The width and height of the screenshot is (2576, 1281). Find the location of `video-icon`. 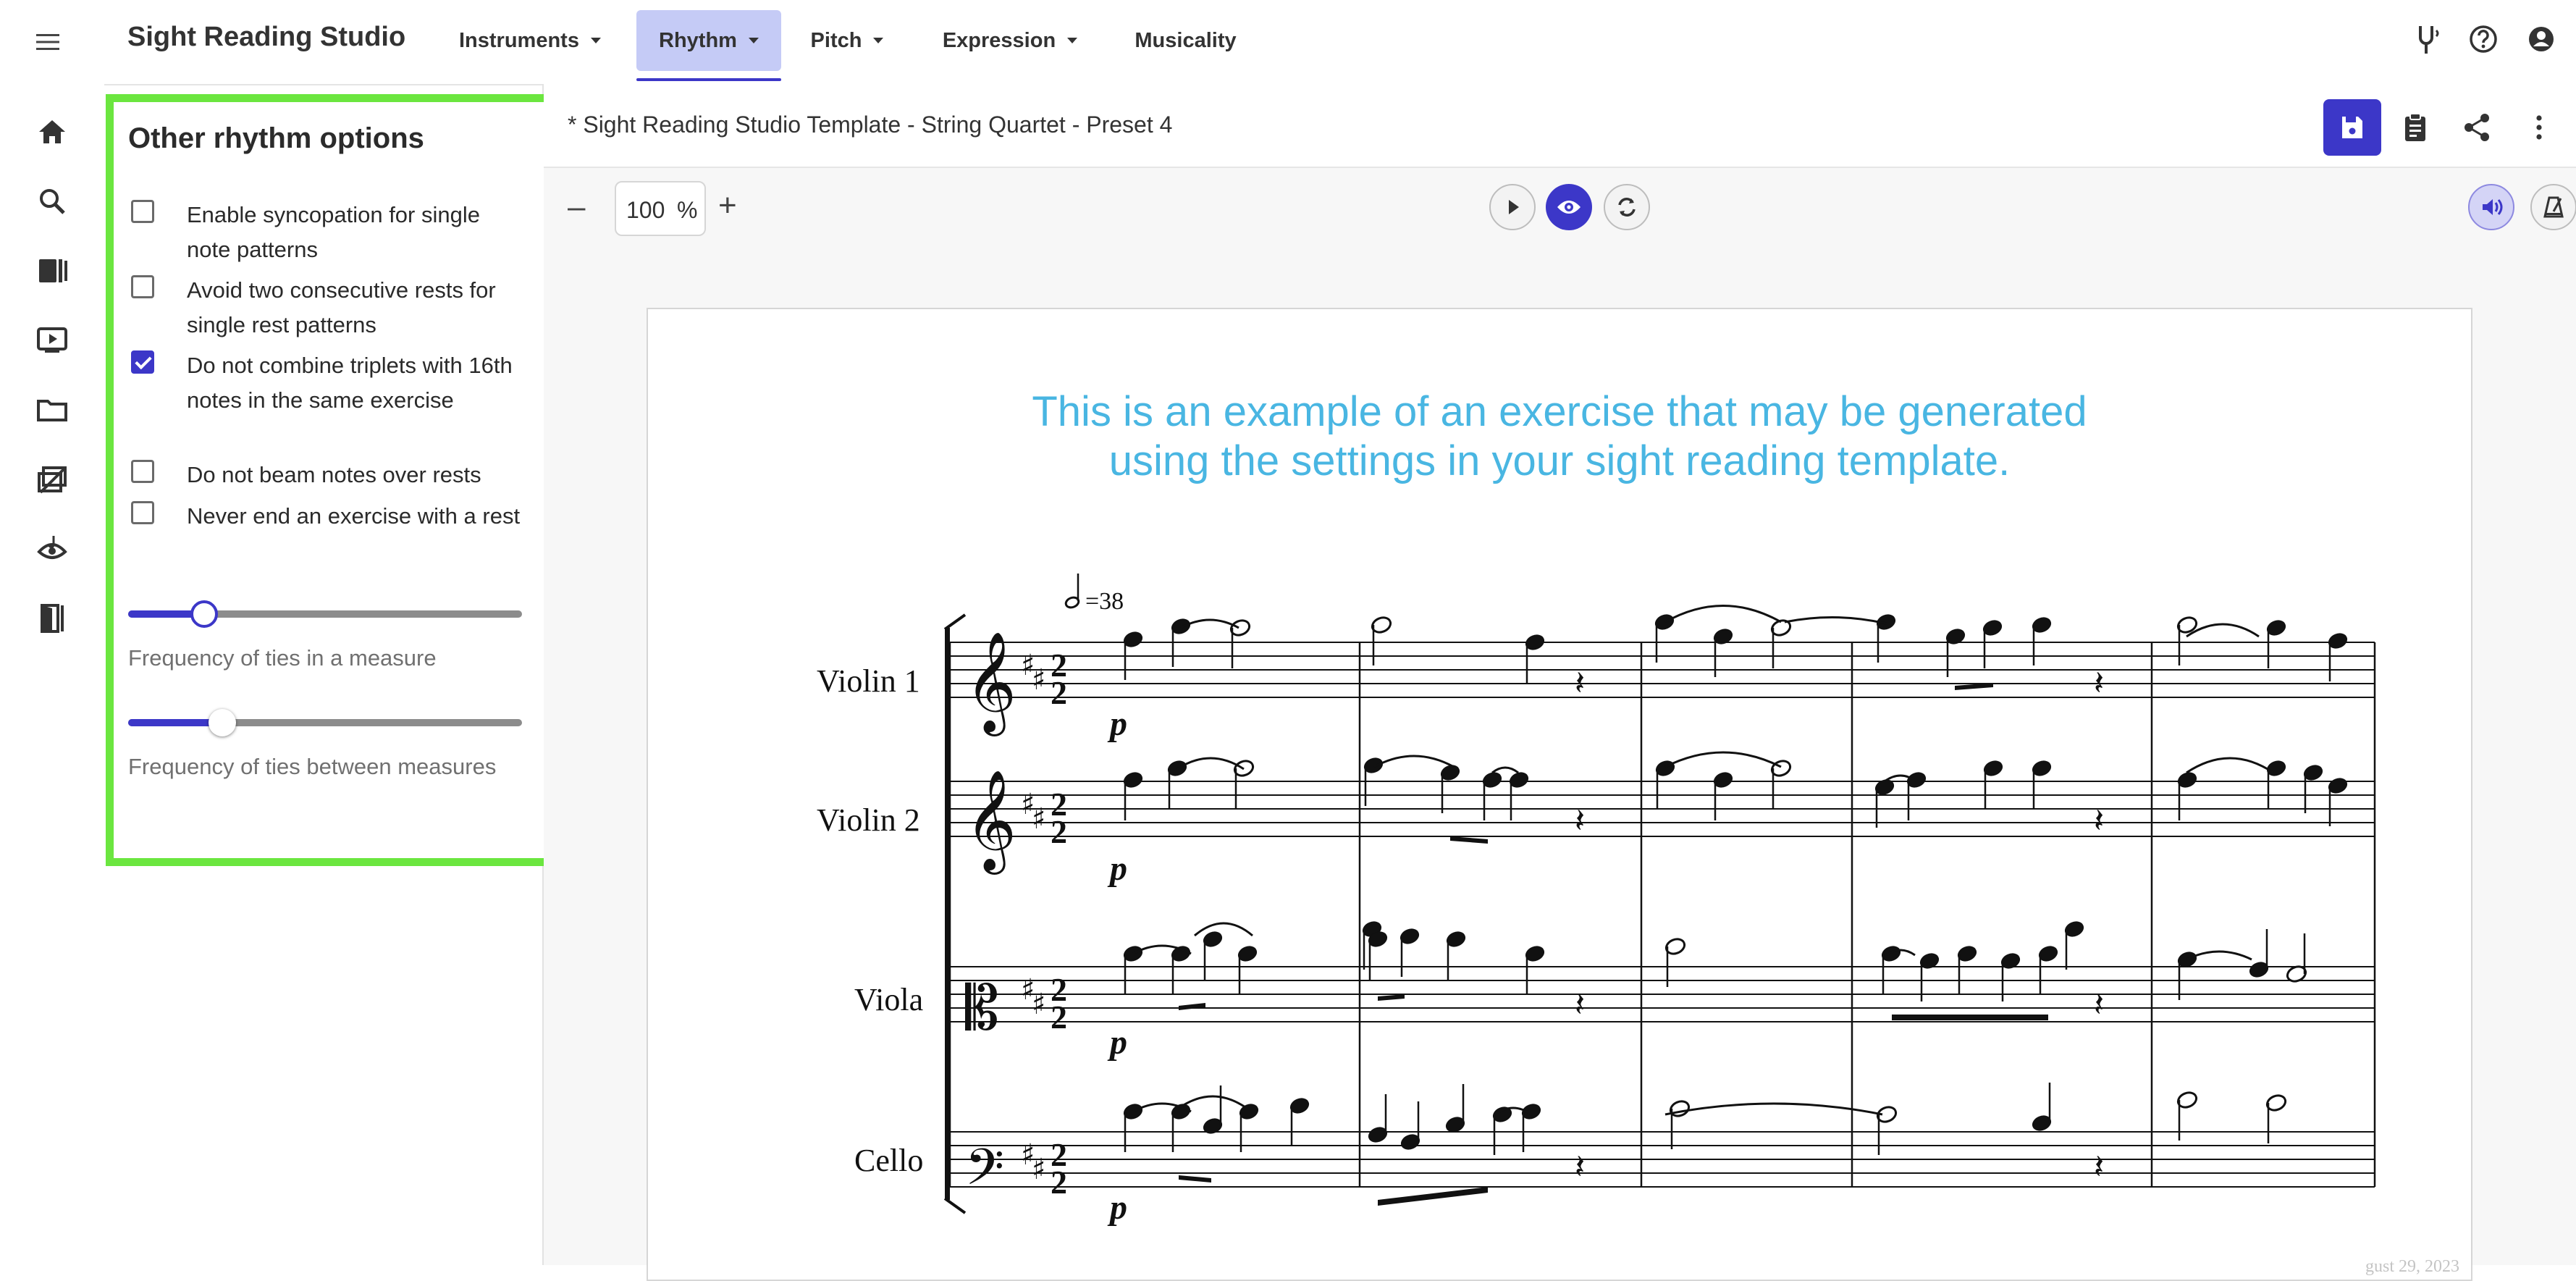

video-icon is located at coordinates (52, 340).